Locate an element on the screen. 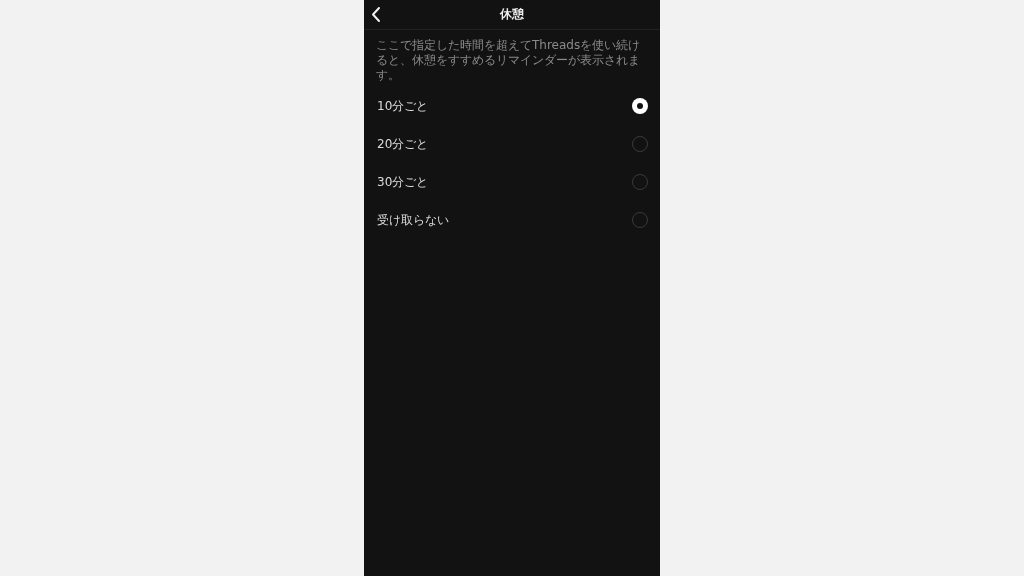 The width and height of the screenshot is (1024, 576). screen-title: 休憩 is located at coordinates (512, 14).